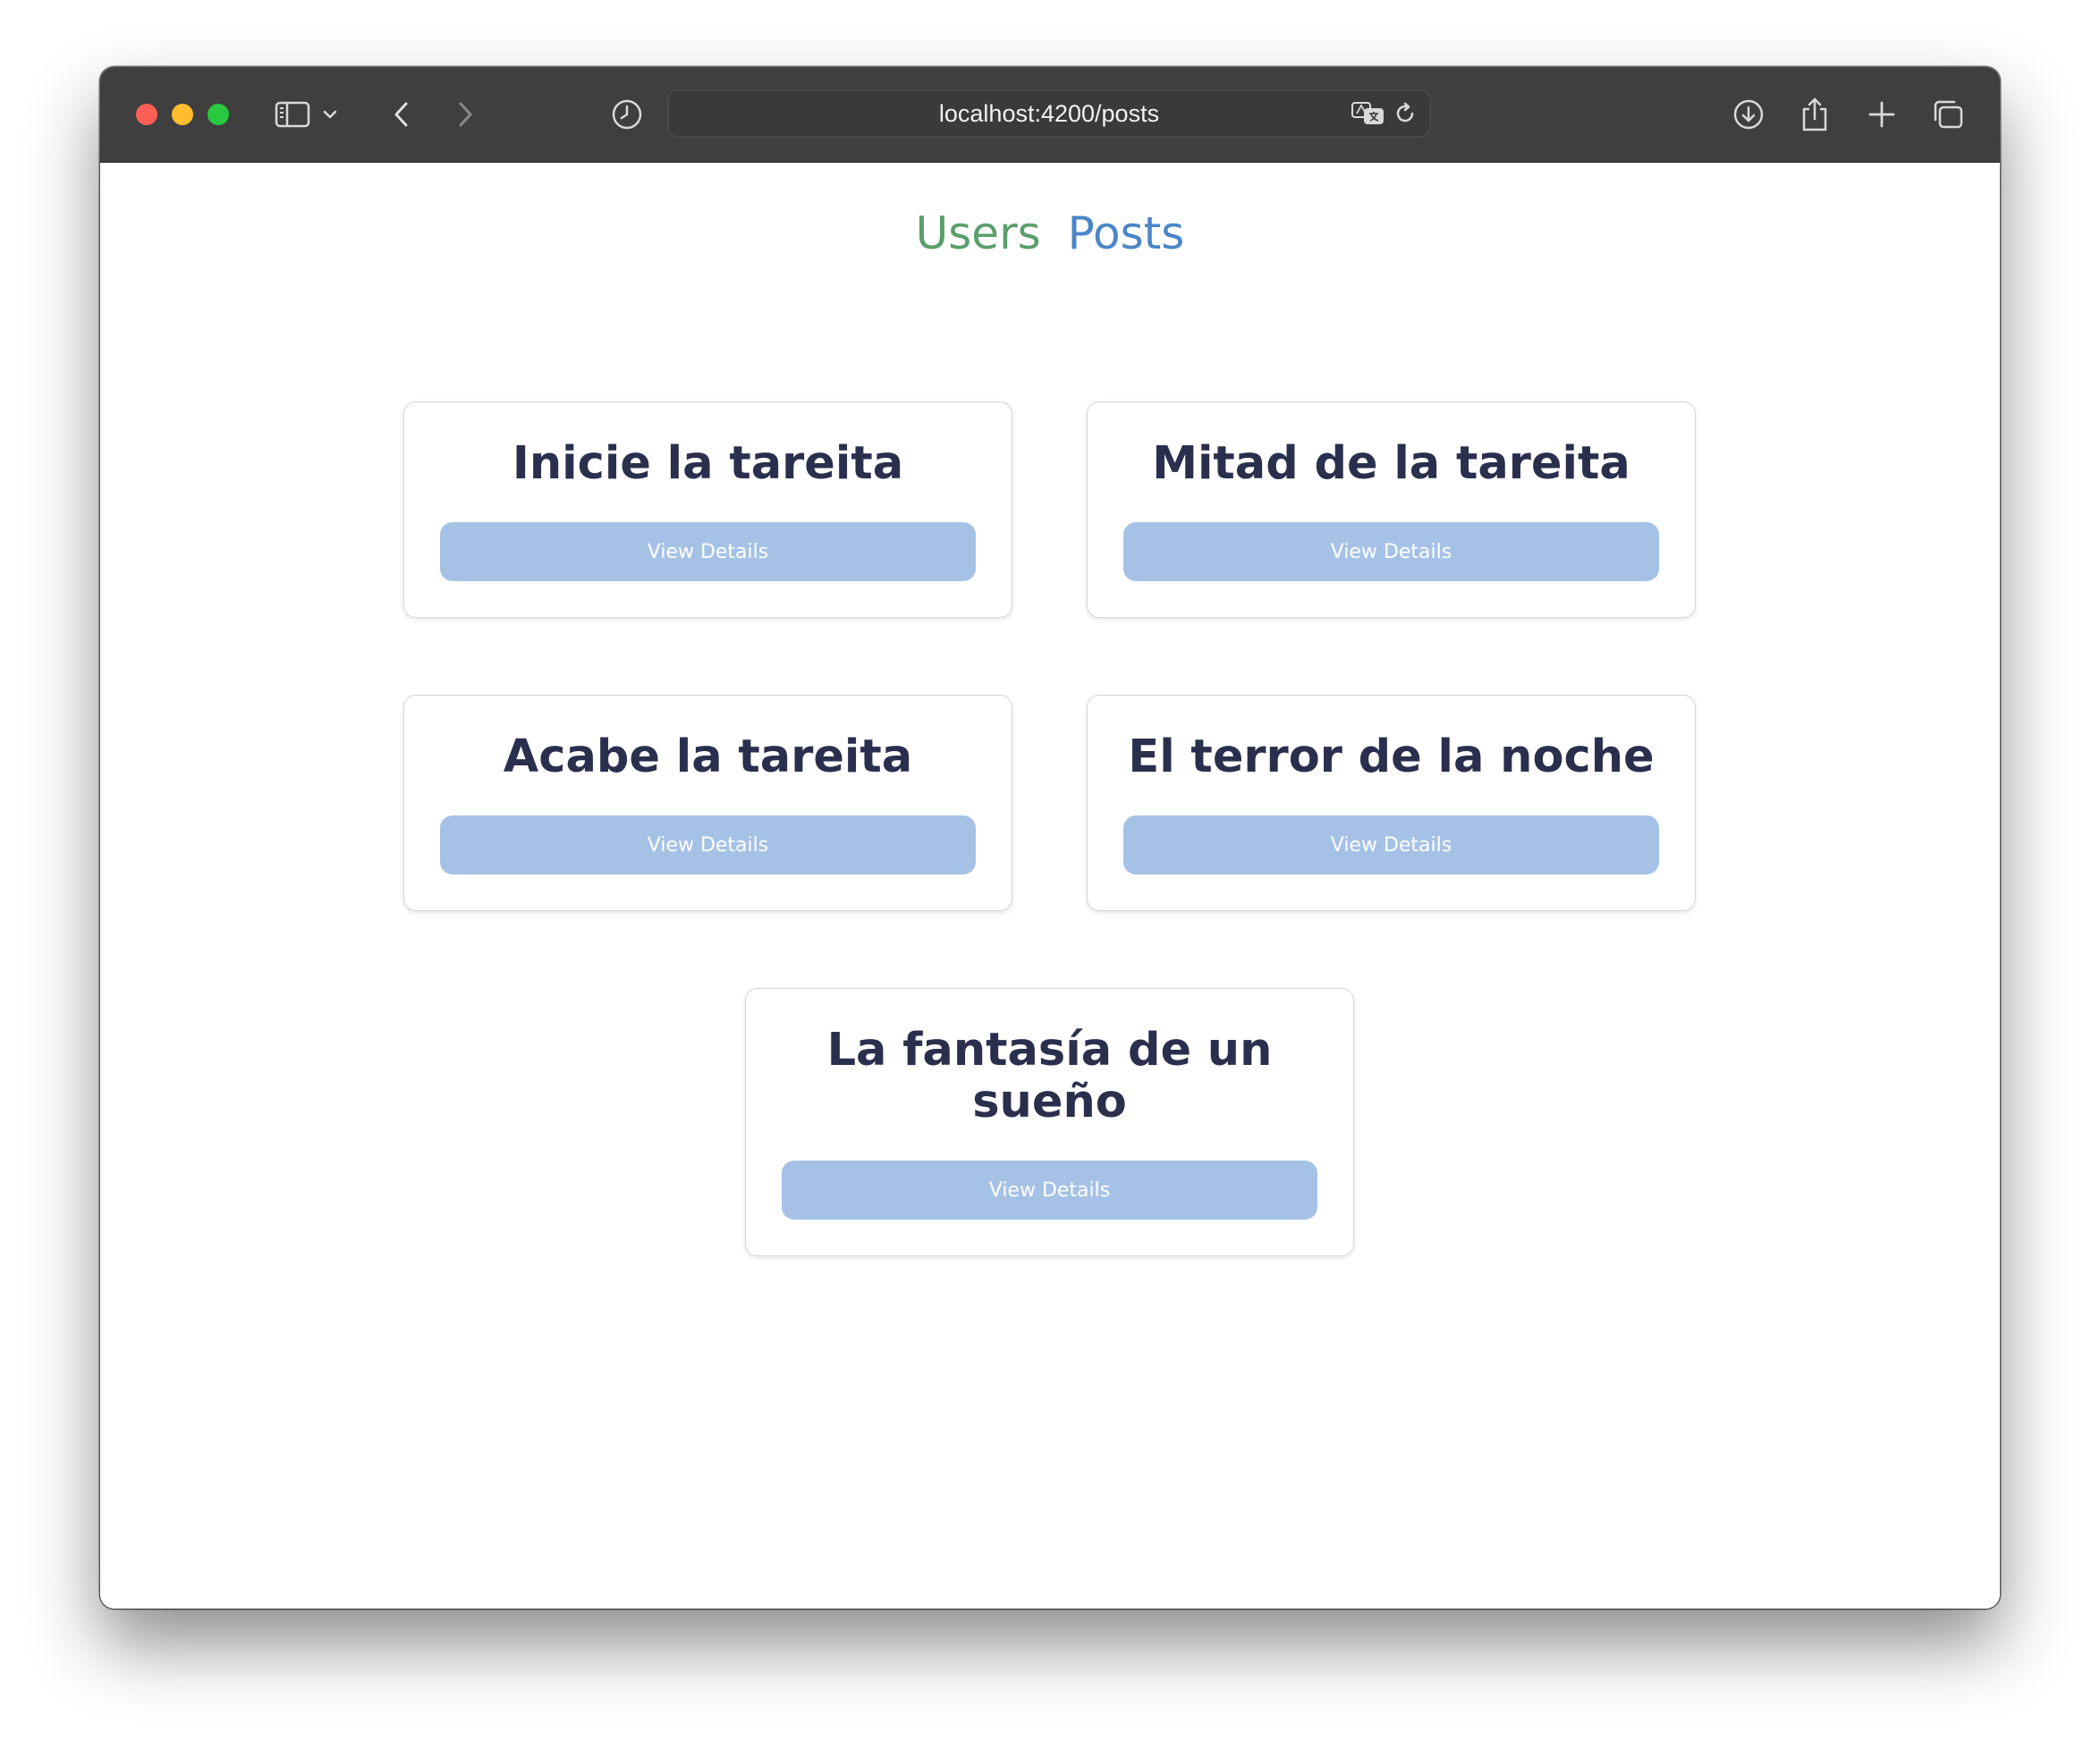 The width and height of the screenshot is (2100, 1740). What do you see at coordinates (1391, 757) in the screenshot?
I see `post-title: El terror de la noche` at bounding box center [1391, 757].